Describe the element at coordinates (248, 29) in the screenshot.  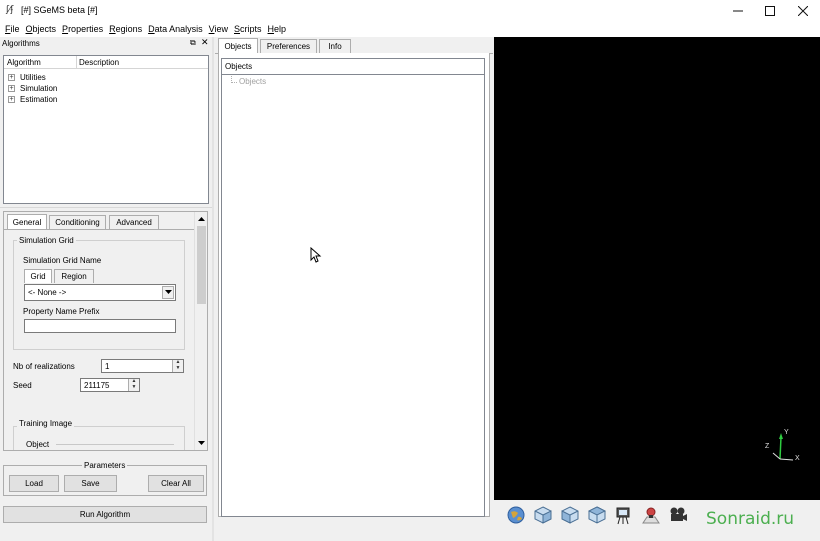
I see `menu-scripts: Scripts` at that location.